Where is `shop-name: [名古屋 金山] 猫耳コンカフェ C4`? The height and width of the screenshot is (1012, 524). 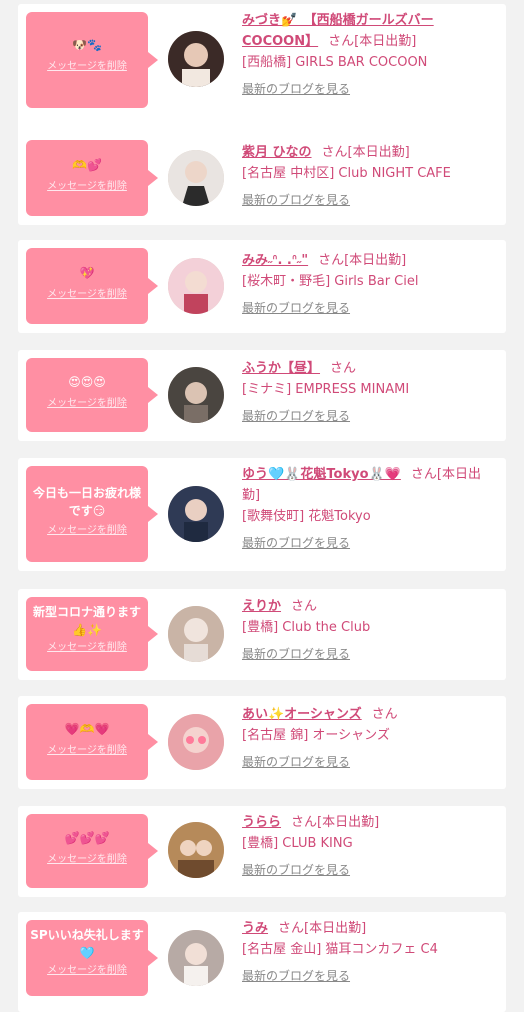 shop-name: [名古屋 金山] 猫耳コンカフェ C4 is located at coordinates (340, 949).